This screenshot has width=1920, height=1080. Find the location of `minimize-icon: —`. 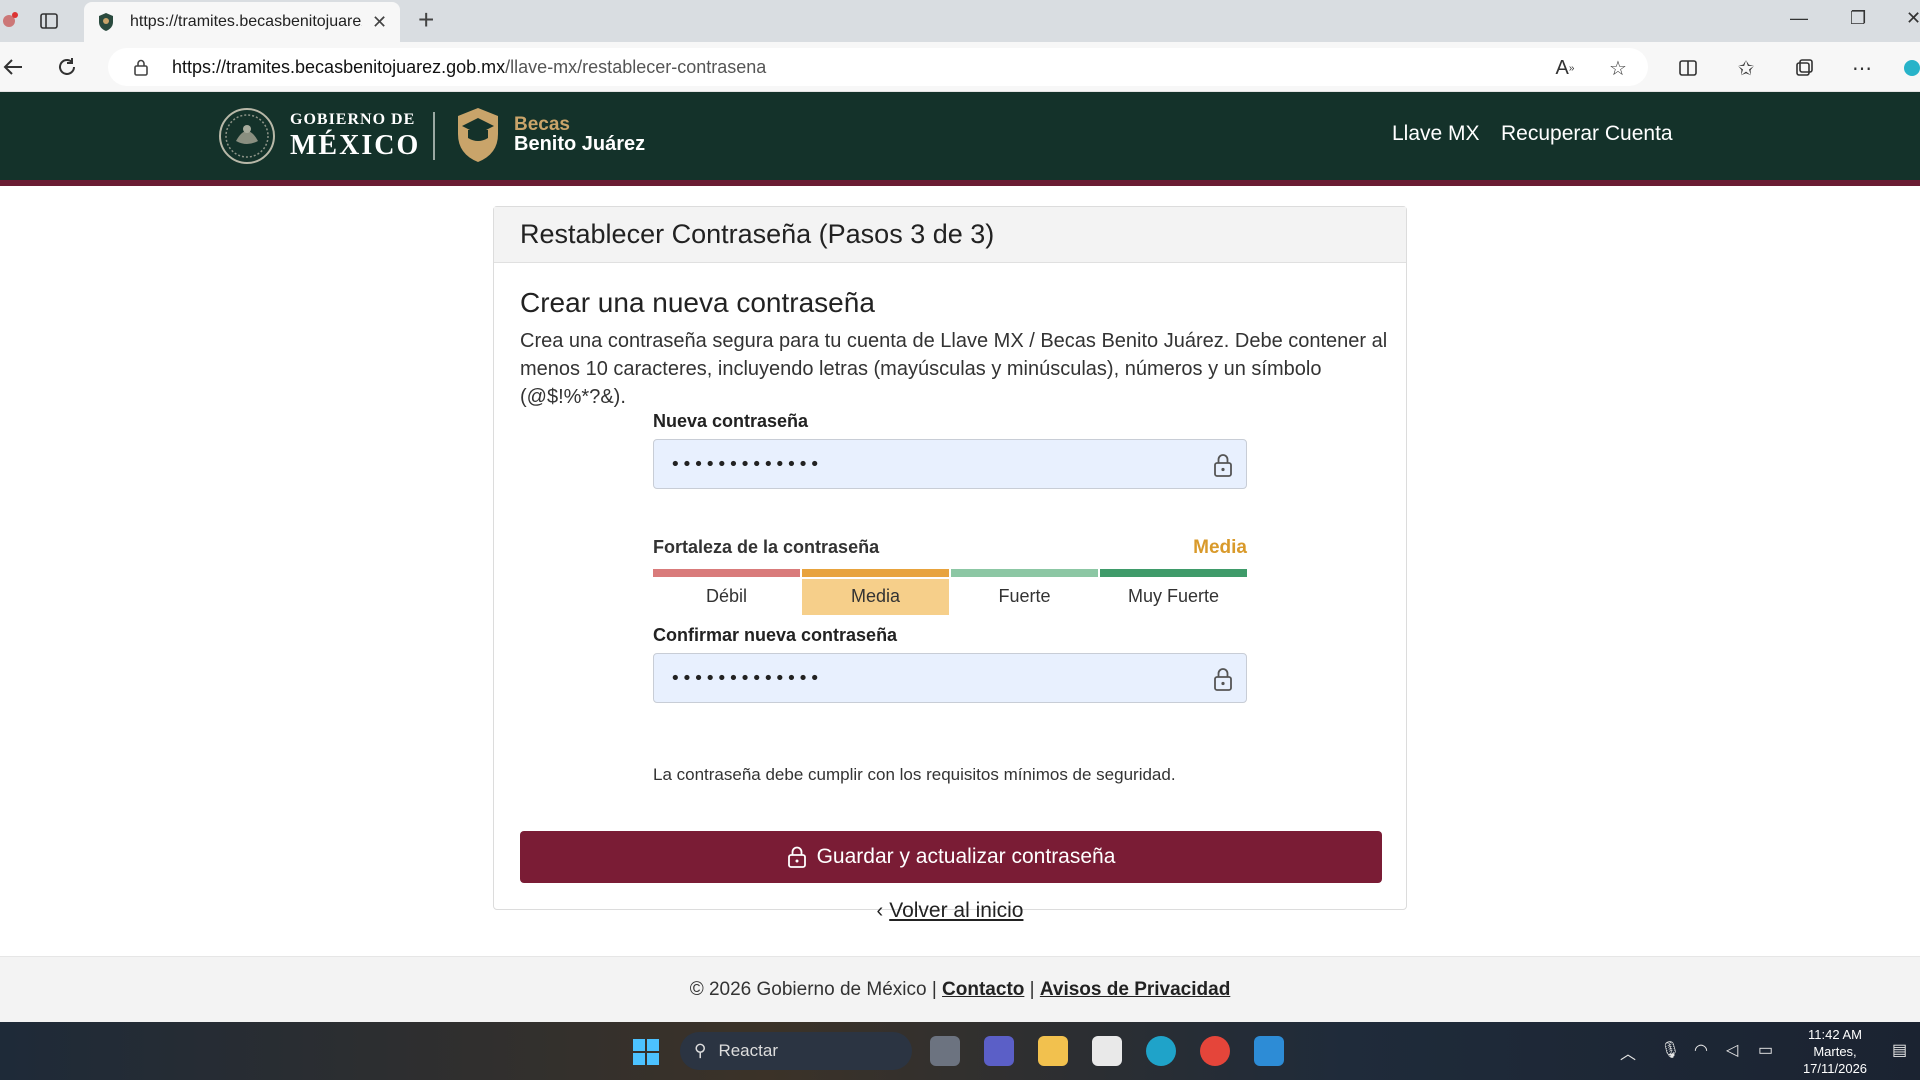

minimize-icon: — is located at coordinates (1799, 18).